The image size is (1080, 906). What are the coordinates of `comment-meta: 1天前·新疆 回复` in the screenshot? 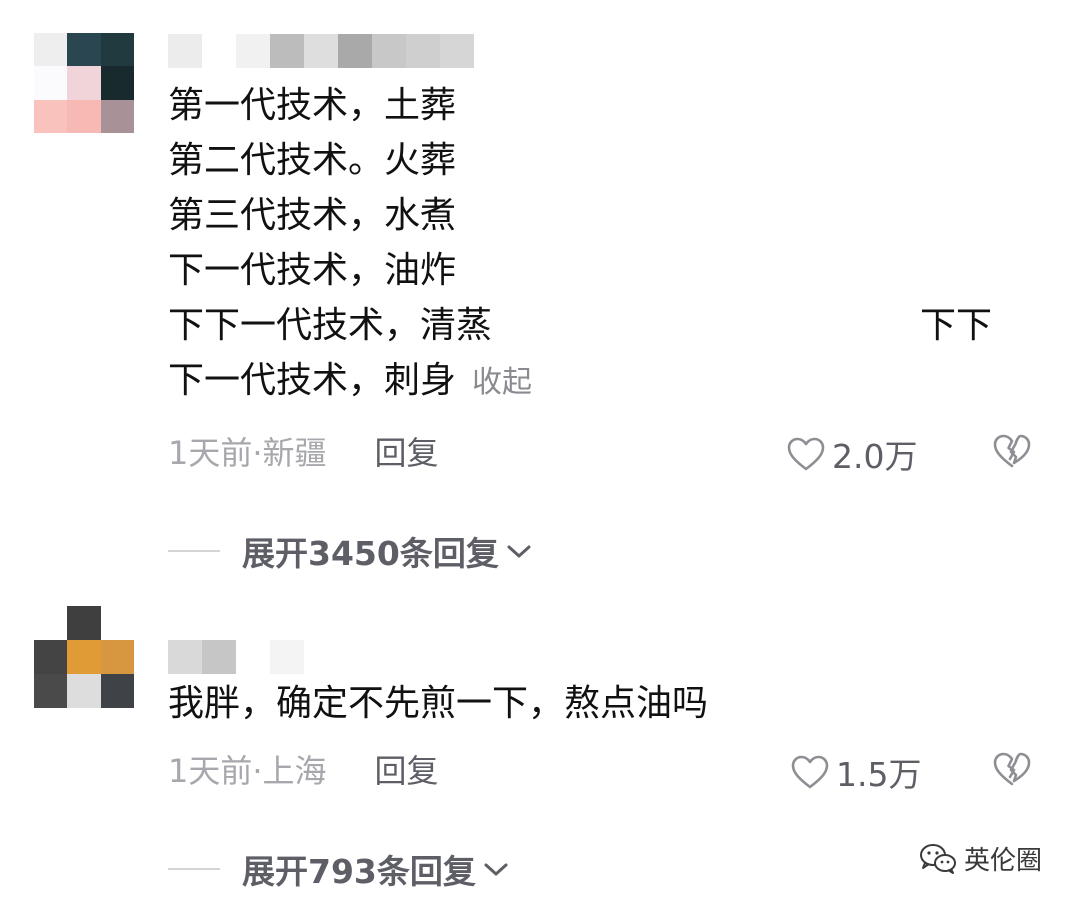 It's located at (303, 451).